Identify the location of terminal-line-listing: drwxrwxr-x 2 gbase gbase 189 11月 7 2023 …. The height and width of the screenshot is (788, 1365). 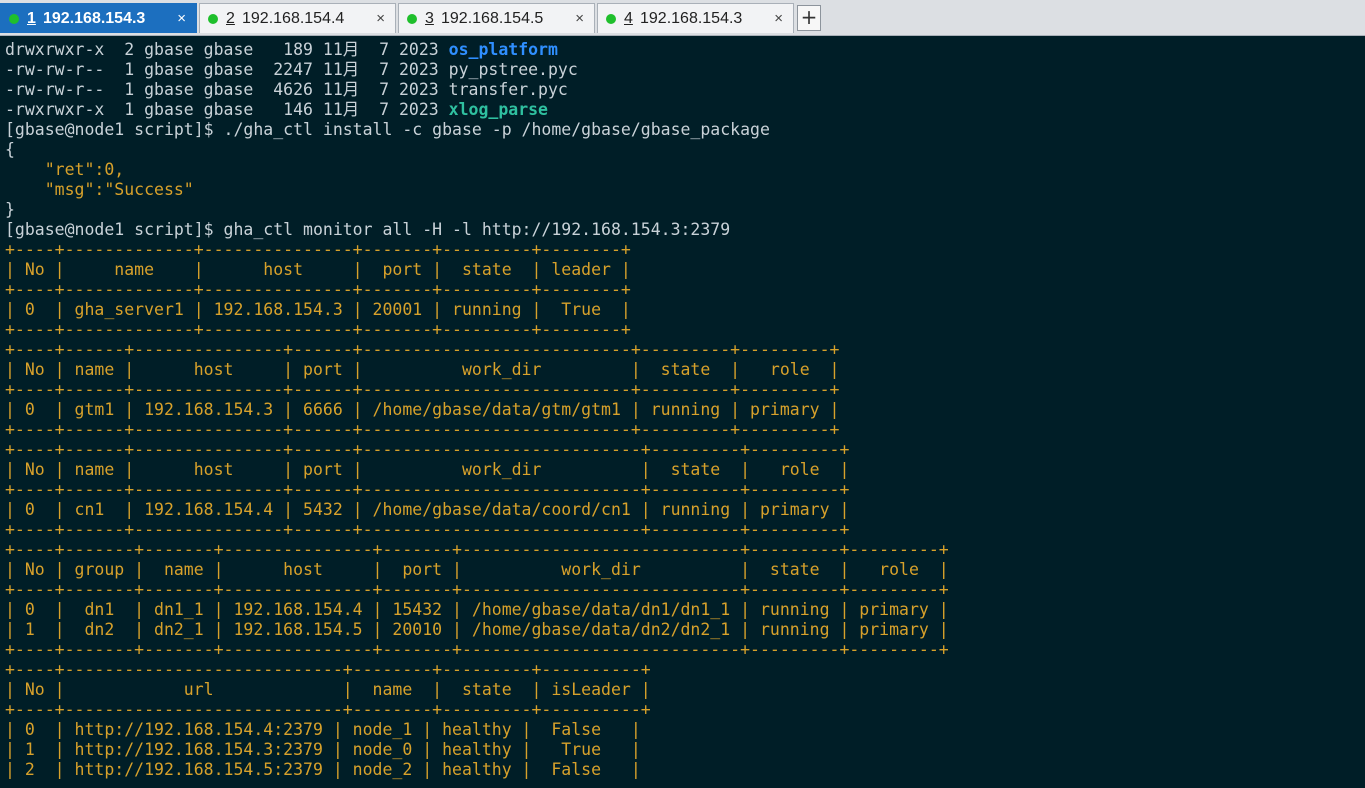
(281, 50).